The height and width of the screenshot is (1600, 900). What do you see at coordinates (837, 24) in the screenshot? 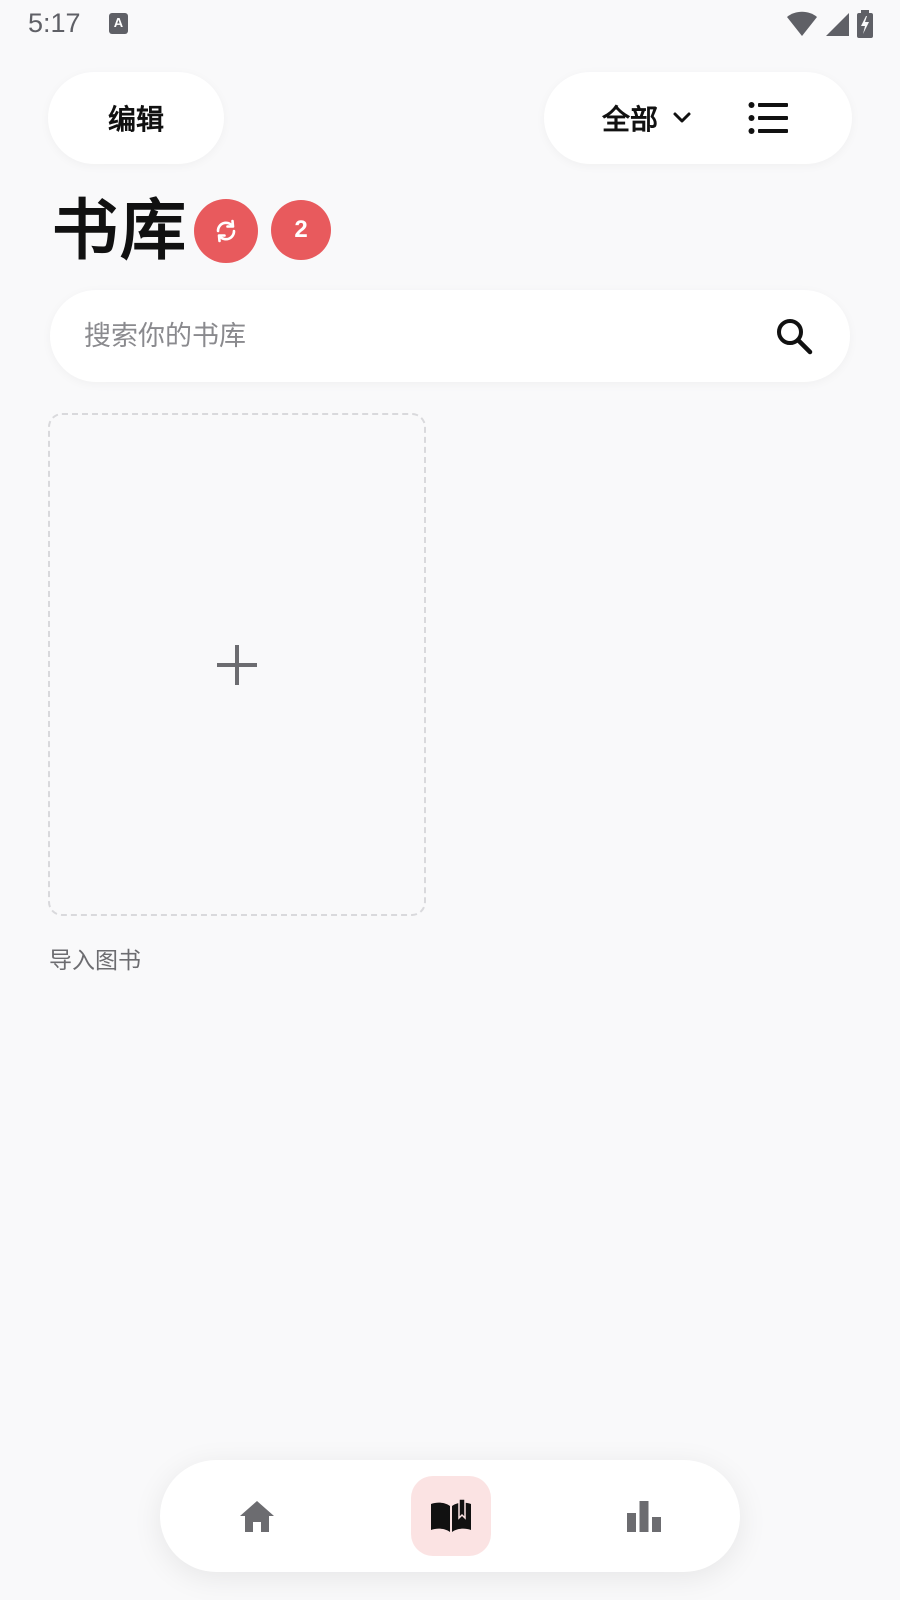
I see `signal-icon` at bounding box center [837, 24].